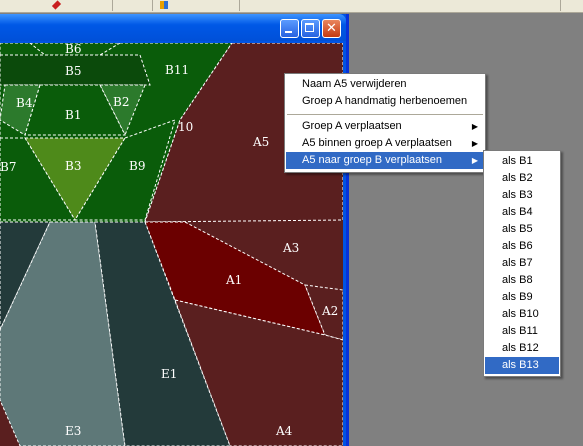 This screenshot has height=446, width=583. I want to click on menu-separator, so click(385, 114).